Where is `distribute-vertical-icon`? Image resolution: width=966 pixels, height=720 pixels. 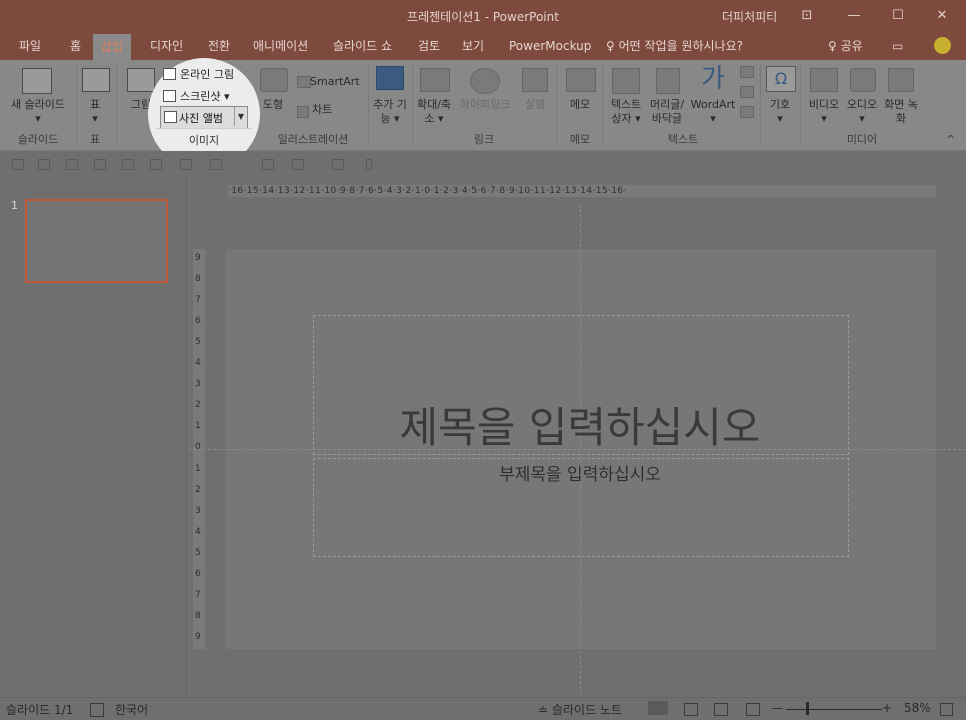 distribute-vertical-icon is located at coordinates (216, 164).